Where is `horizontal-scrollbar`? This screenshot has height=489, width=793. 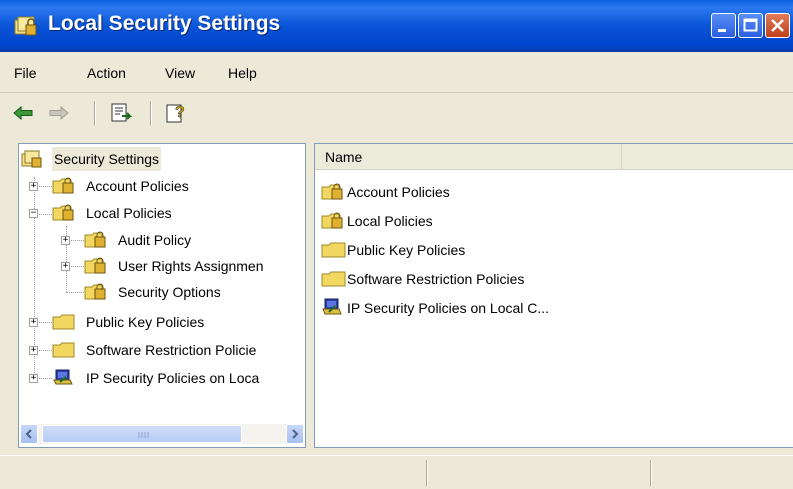 horizontal-scrollbar is located at coordinates (162, 434).